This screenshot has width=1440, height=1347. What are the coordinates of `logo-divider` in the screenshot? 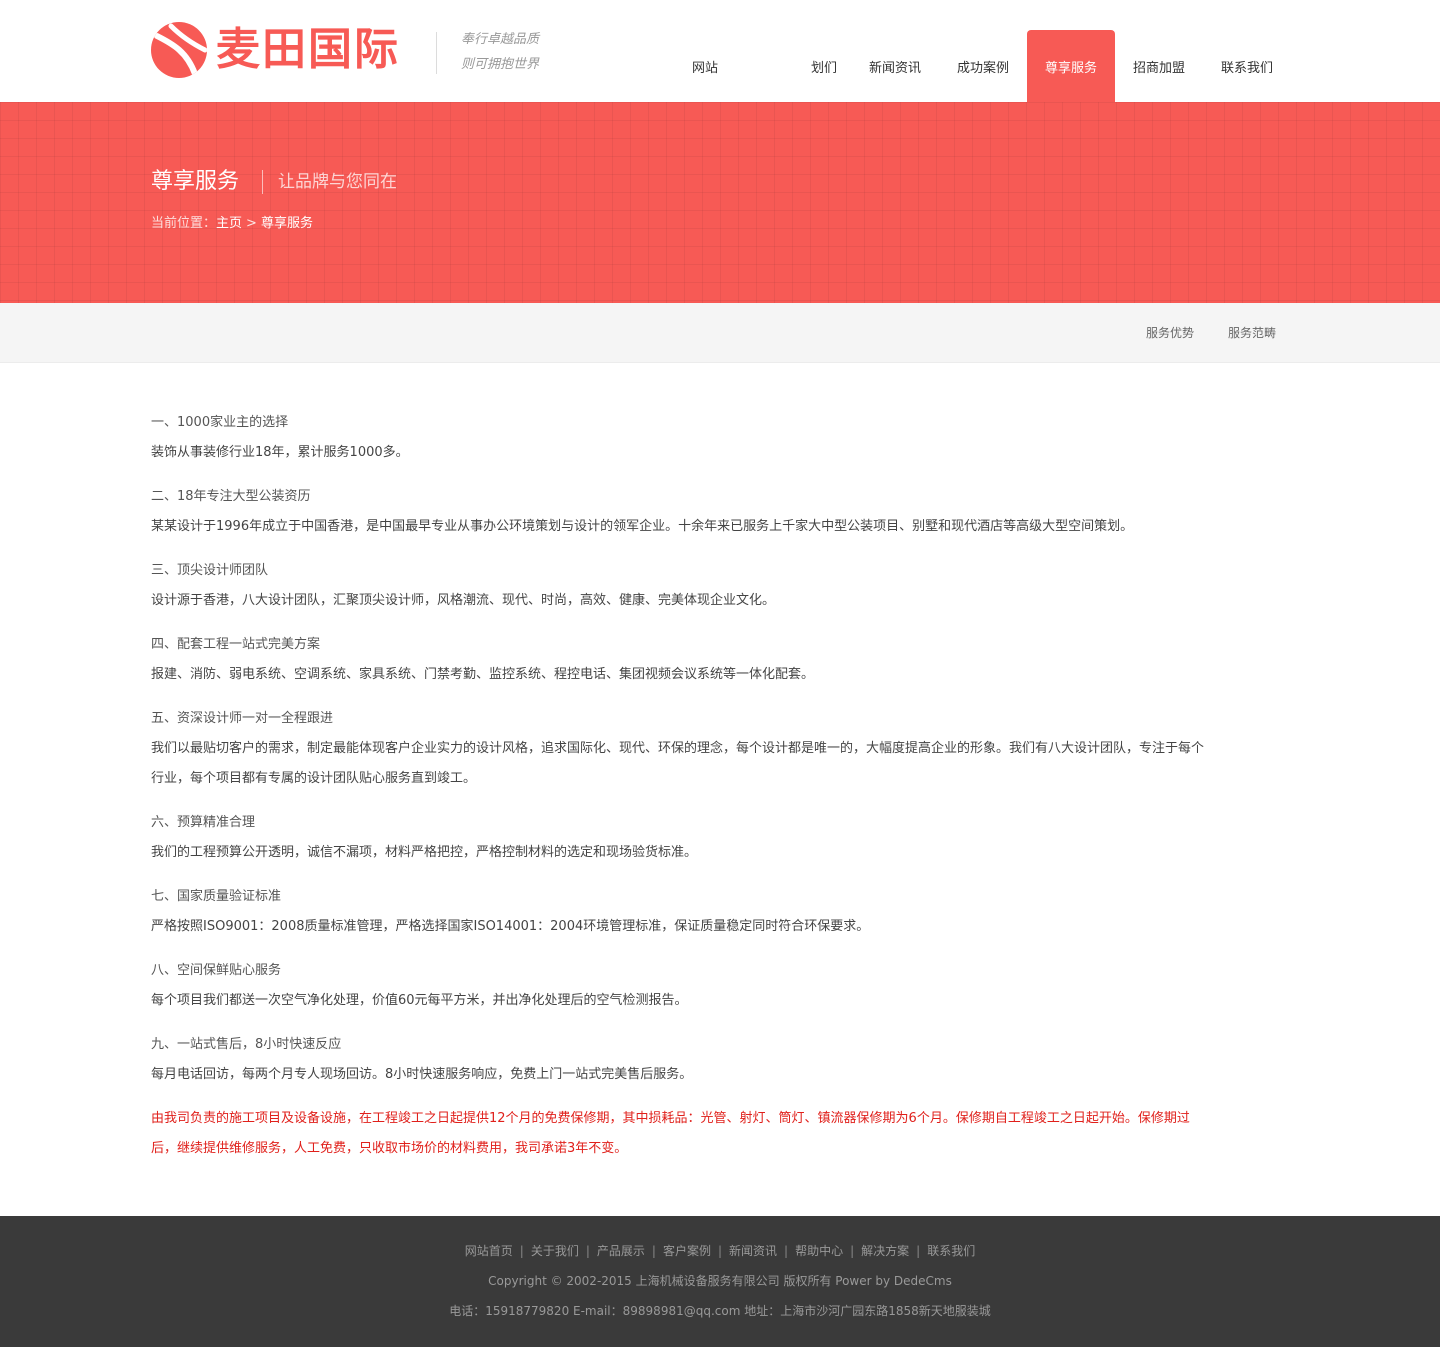 It's located at (436, 53).